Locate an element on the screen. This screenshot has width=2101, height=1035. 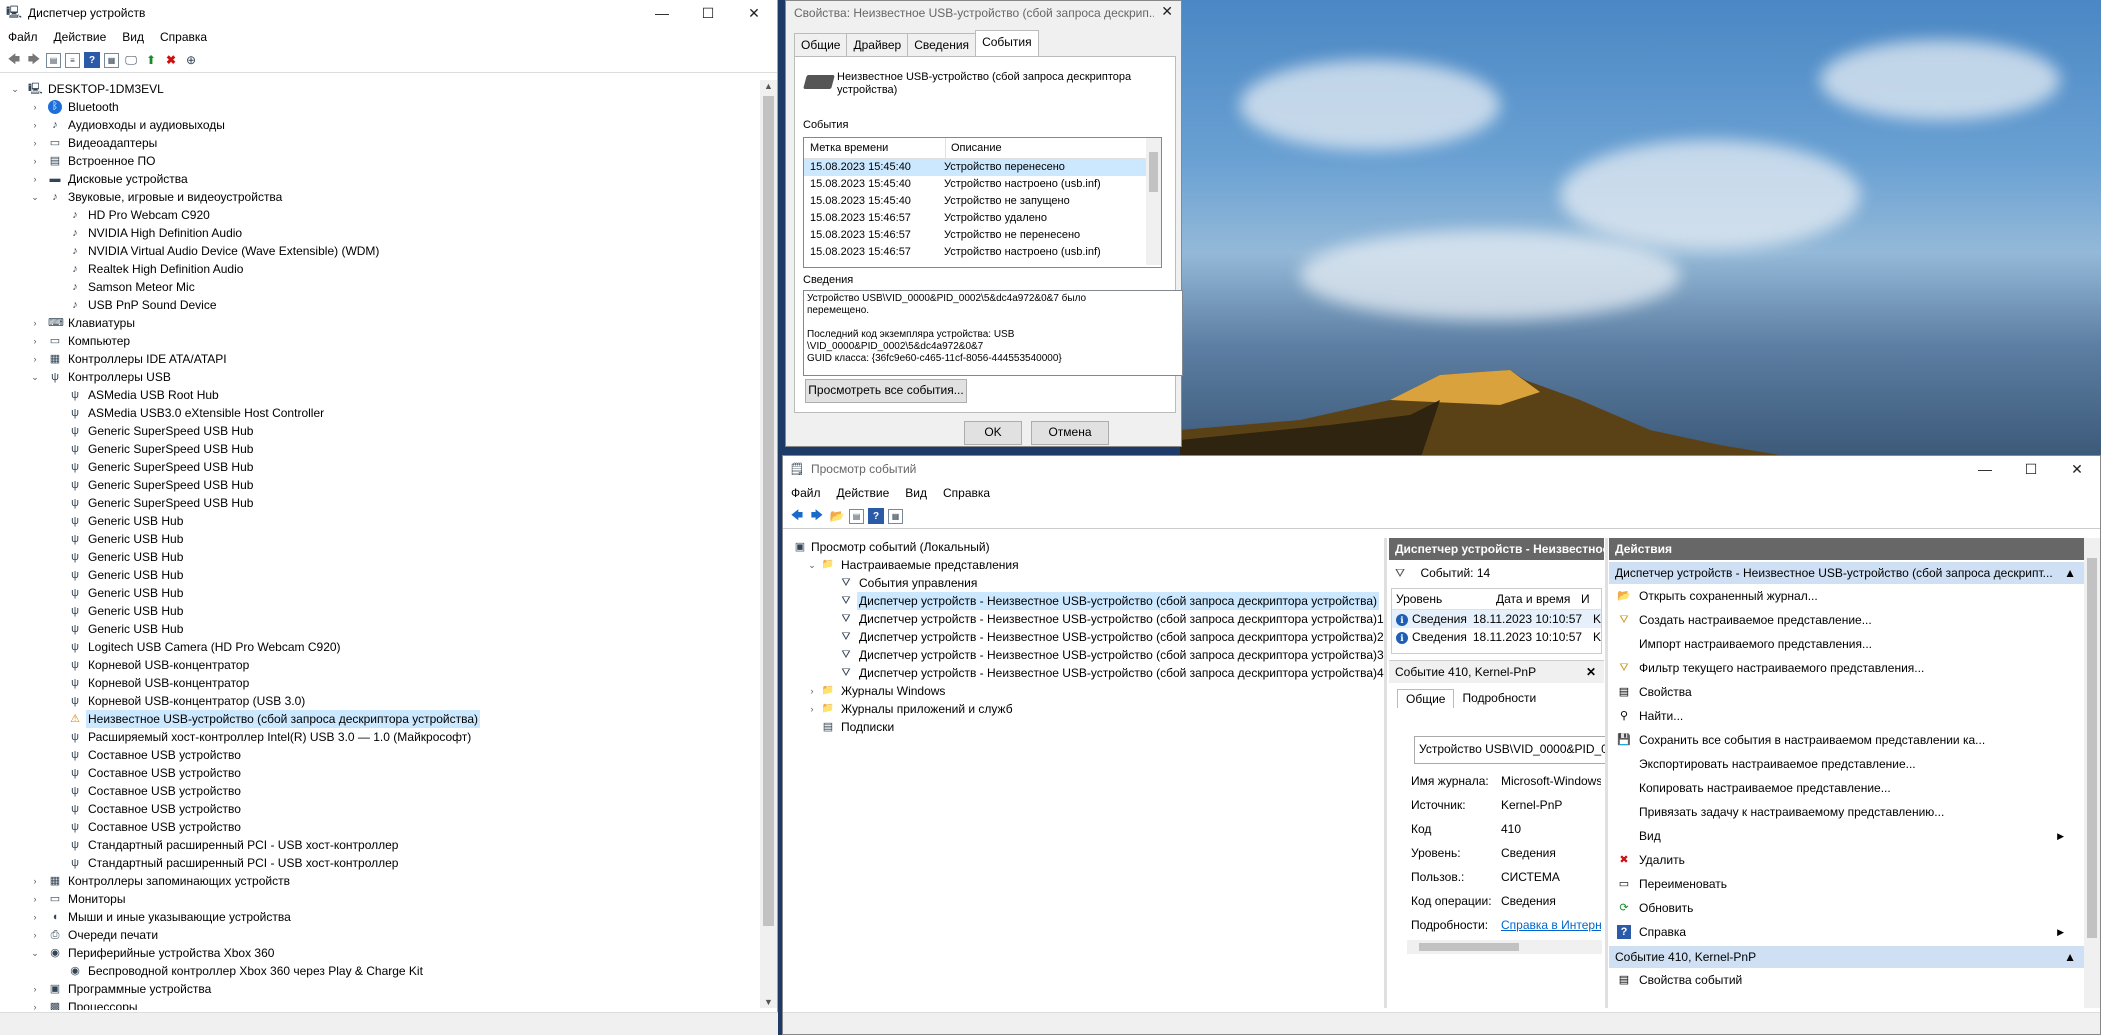
online-help-link: Справка в Интернете для is located at coordinates (1551, 925).